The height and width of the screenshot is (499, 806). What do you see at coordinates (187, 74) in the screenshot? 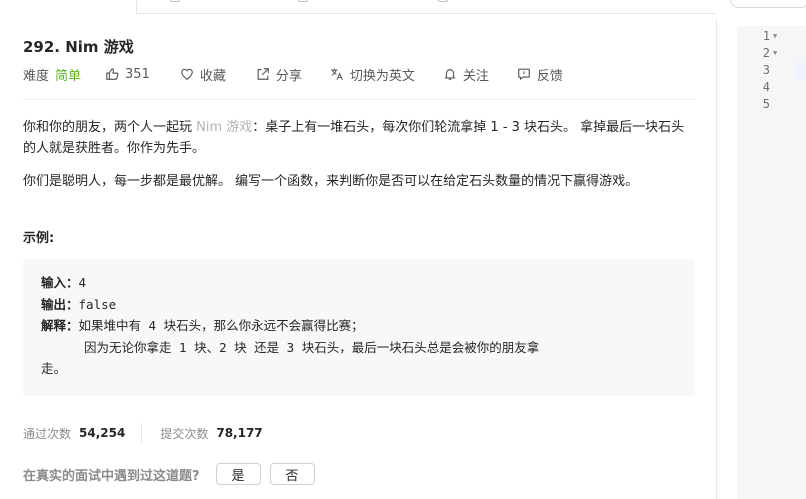
I see `heart-icon` at bounding box center [187, 74].